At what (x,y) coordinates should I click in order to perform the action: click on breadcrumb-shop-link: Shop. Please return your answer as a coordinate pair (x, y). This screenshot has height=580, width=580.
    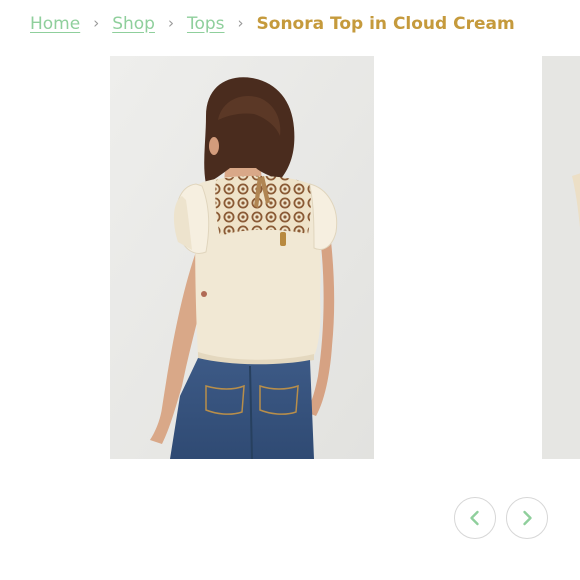
    Looking at the image, I should click on (133, 24).